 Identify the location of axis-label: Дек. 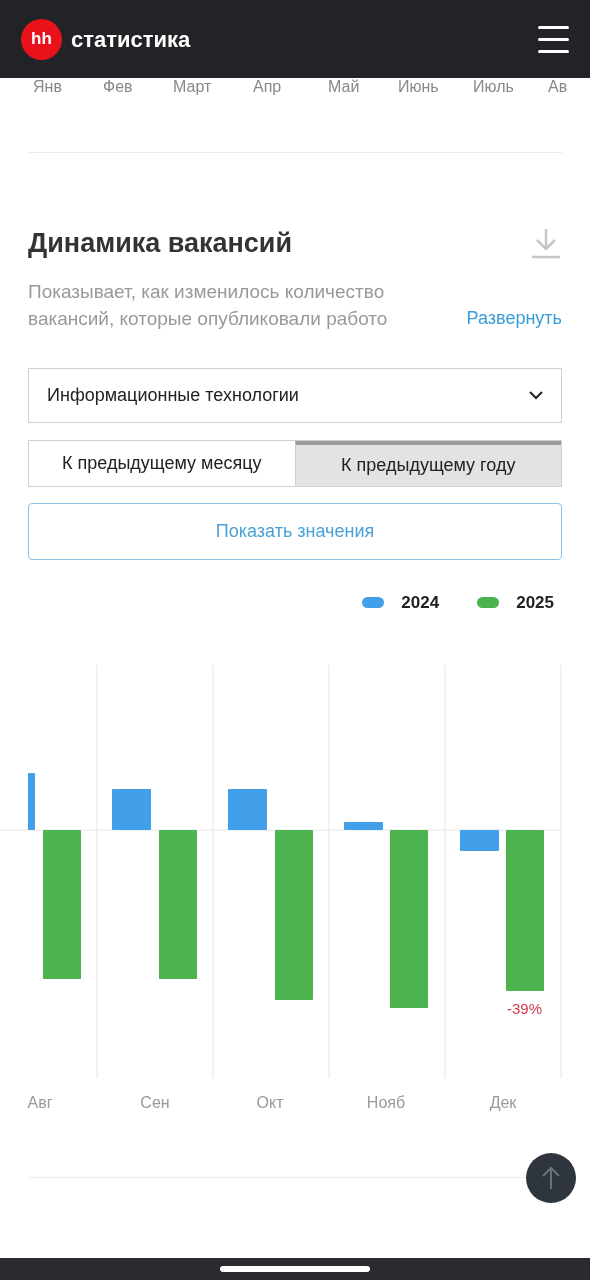
(503, 1103).